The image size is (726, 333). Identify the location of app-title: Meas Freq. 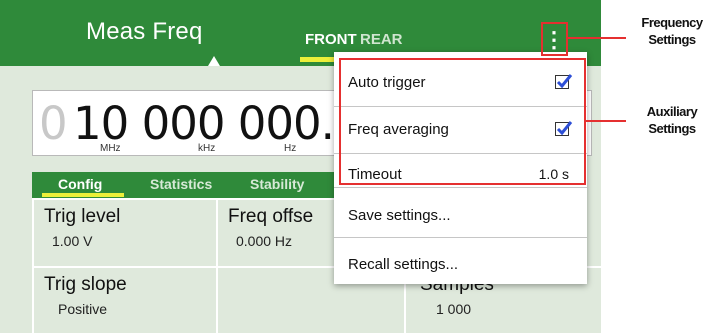
(144, 31).